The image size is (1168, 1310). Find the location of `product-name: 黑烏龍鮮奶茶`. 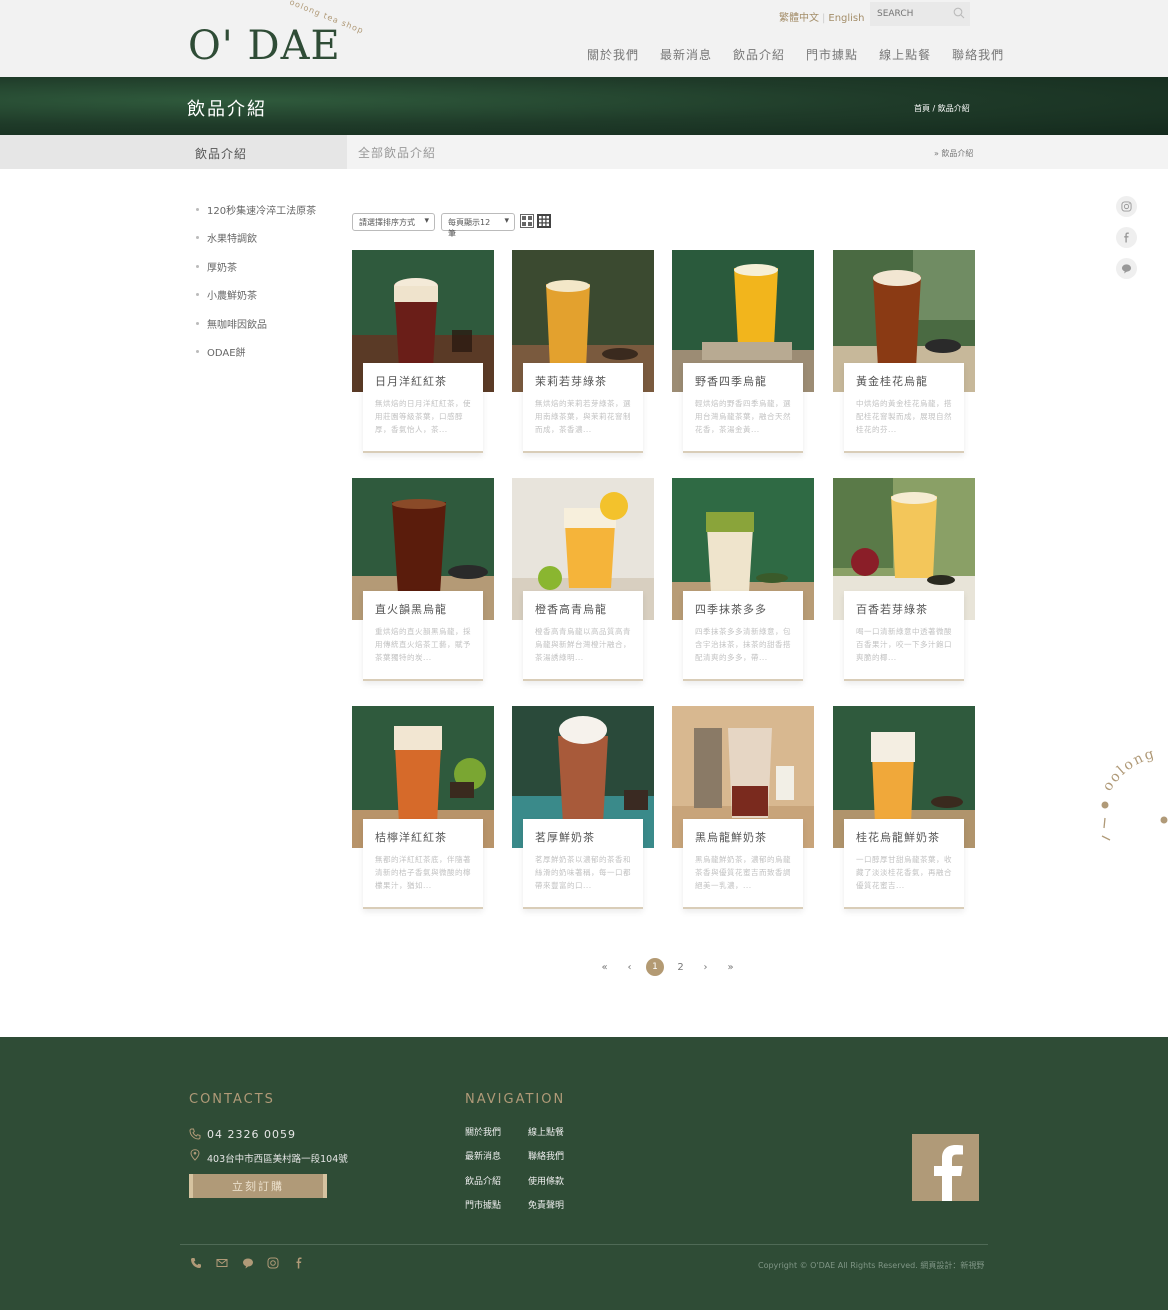

product-name: 黑烏龍鮮奶茶 is located at coordinates (743, 837).